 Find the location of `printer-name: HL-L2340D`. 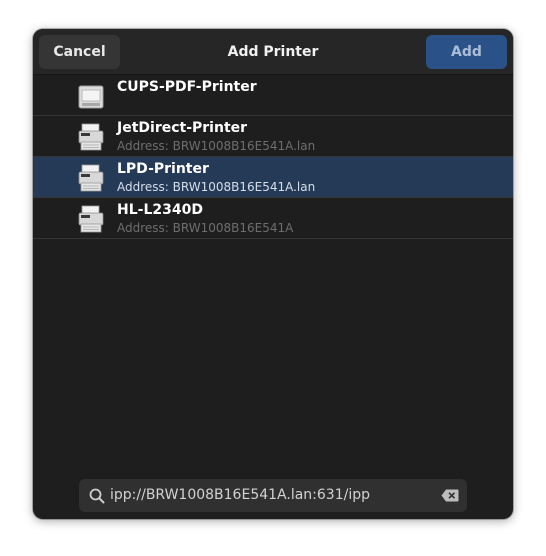

printer-name: HL-L2340D is located at coordinates (160, 210).